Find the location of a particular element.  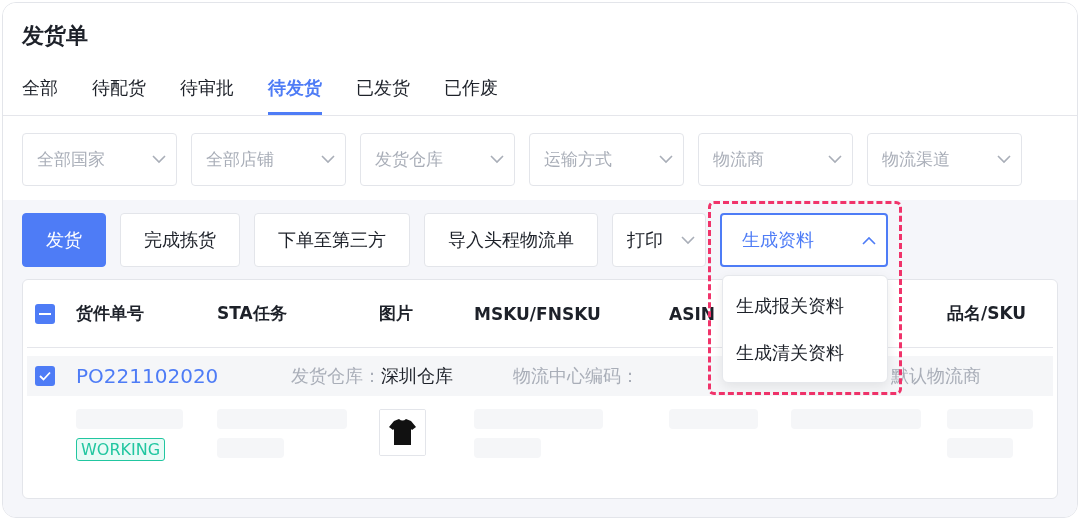

column-header: MSKU/FNSKU is located at coordinates (537, 313).